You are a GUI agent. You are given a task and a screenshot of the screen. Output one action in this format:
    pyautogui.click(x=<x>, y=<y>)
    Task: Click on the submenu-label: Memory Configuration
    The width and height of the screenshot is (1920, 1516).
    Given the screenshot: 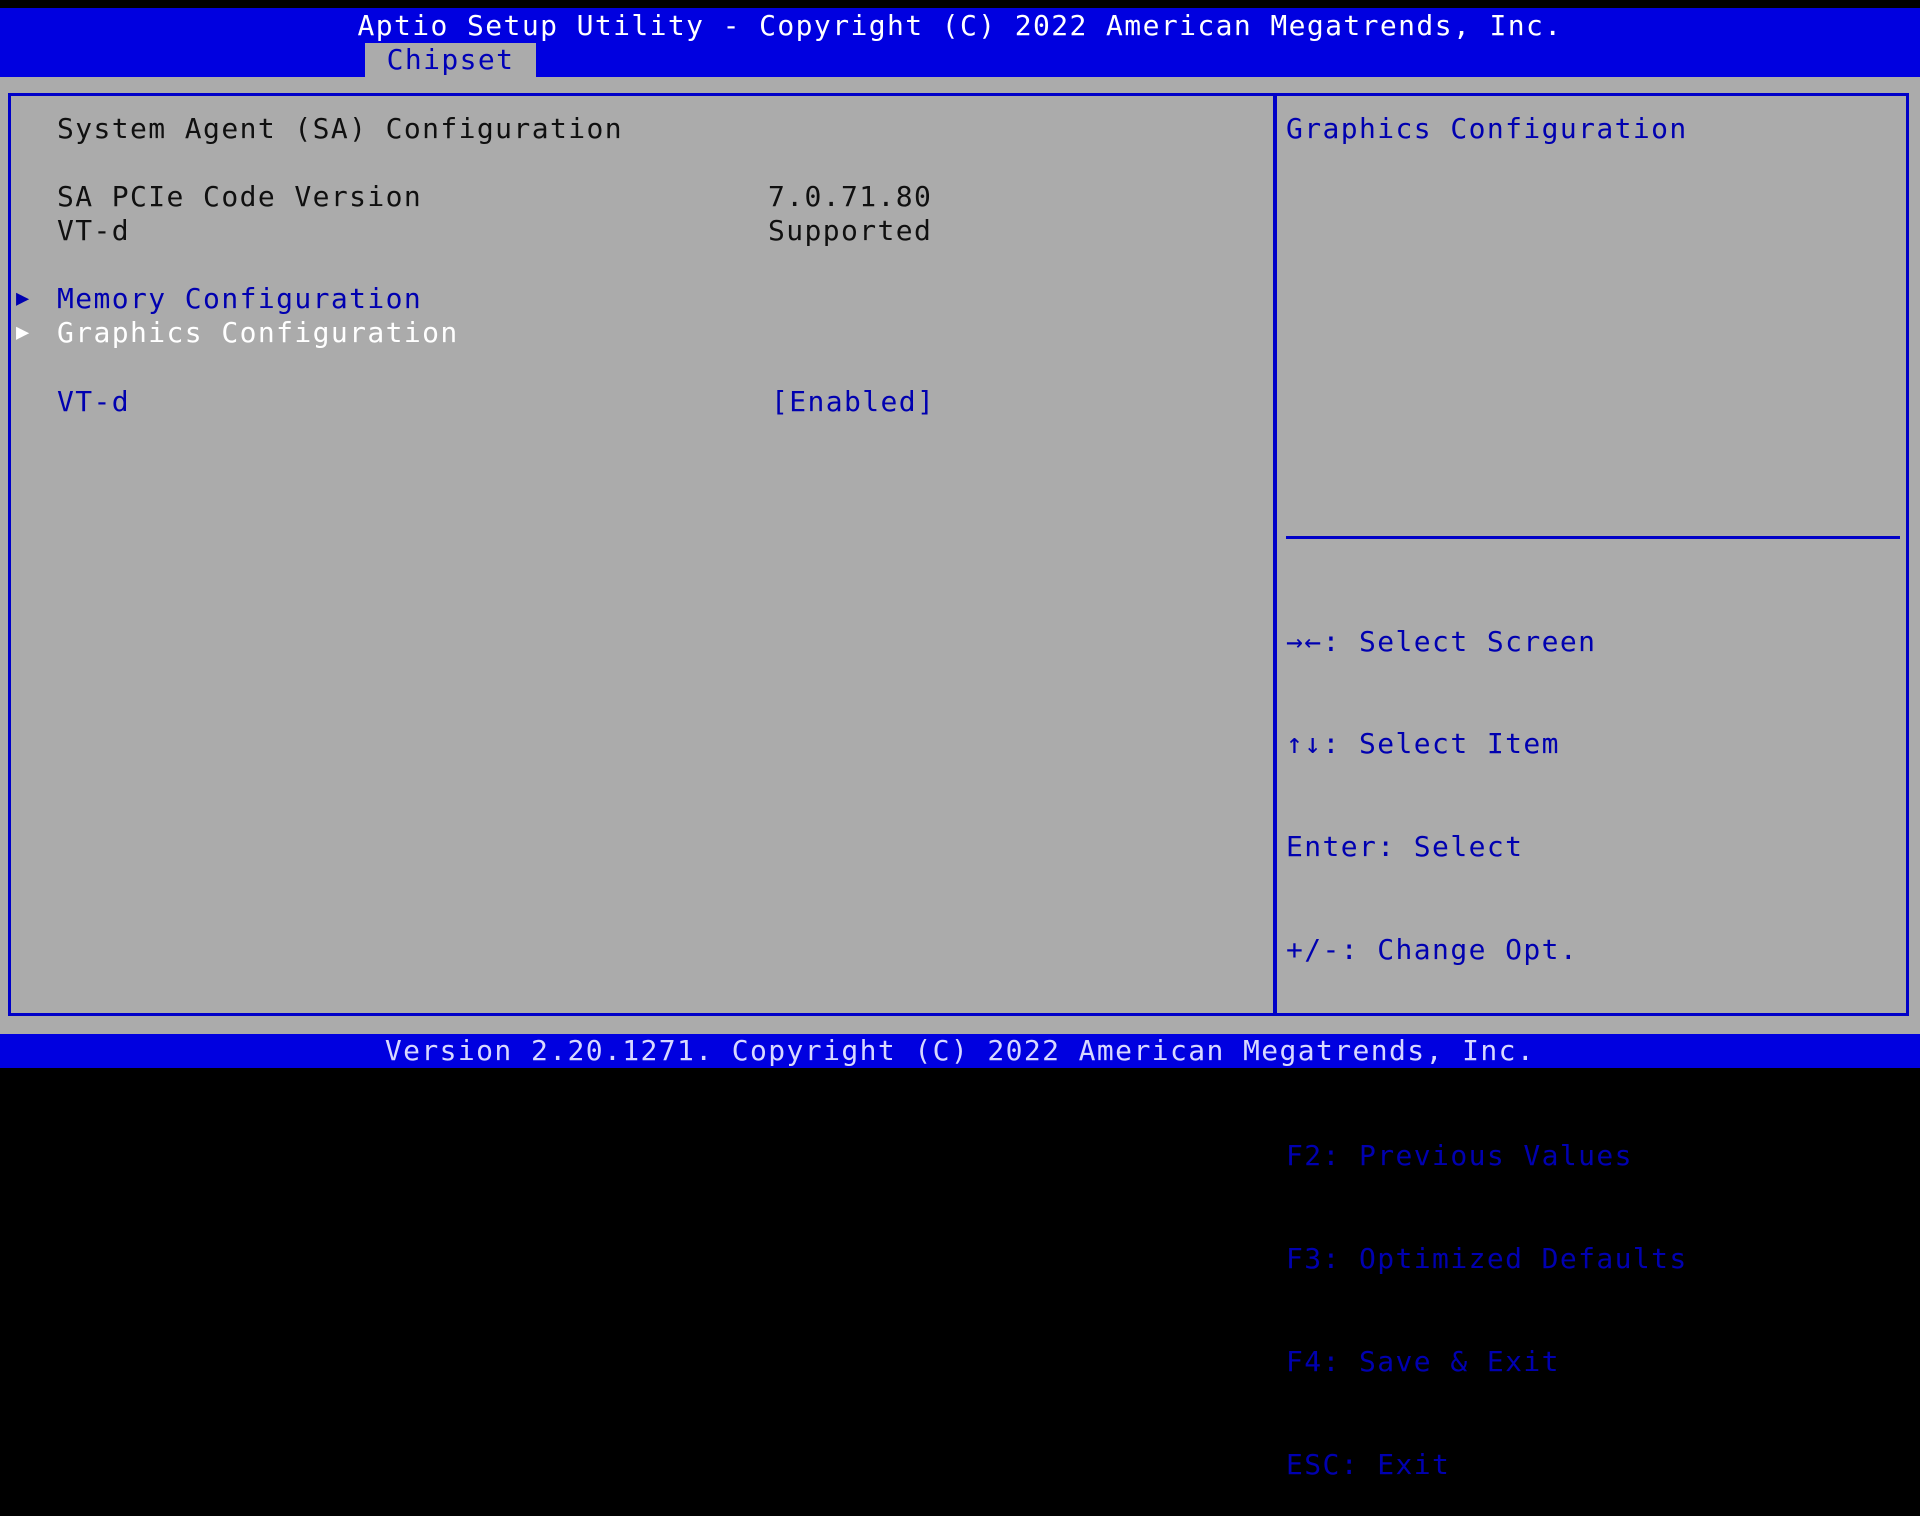 What is the action you would take?
    pyautogui.click(x=240, y=298)
    